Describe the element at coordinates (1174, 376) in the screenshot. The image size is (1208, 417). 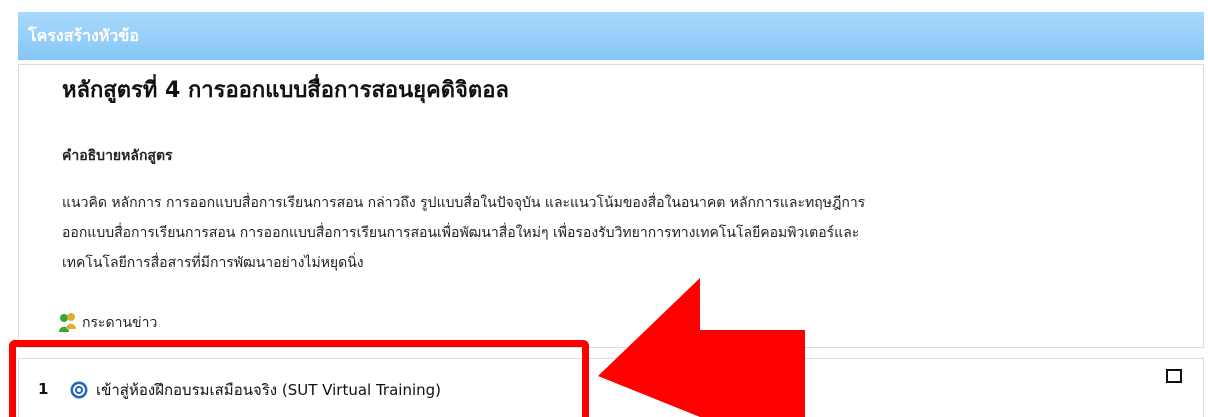
I see `completion-checkbox` at that location.